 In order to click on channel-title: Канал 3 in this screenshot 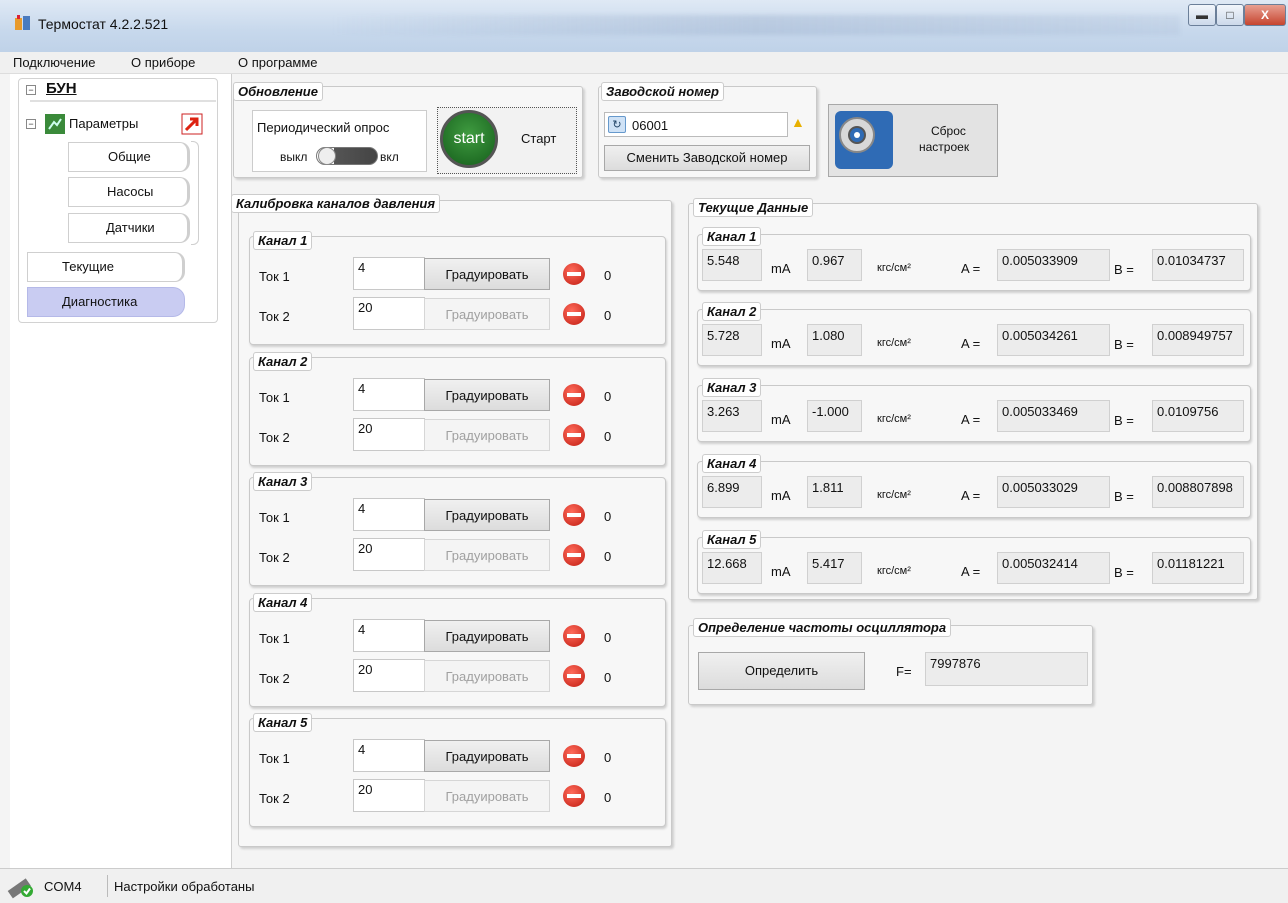, I will do `click(283, 481)`.